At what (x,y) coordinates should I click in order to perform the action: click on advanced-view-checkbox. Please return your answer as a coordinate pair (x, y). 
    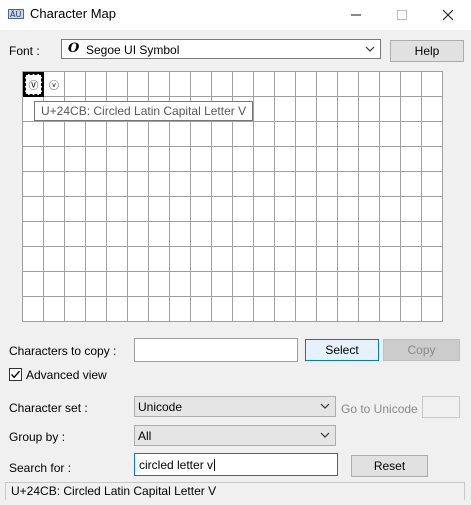
    Looking at the image, I should click on (15, 374).